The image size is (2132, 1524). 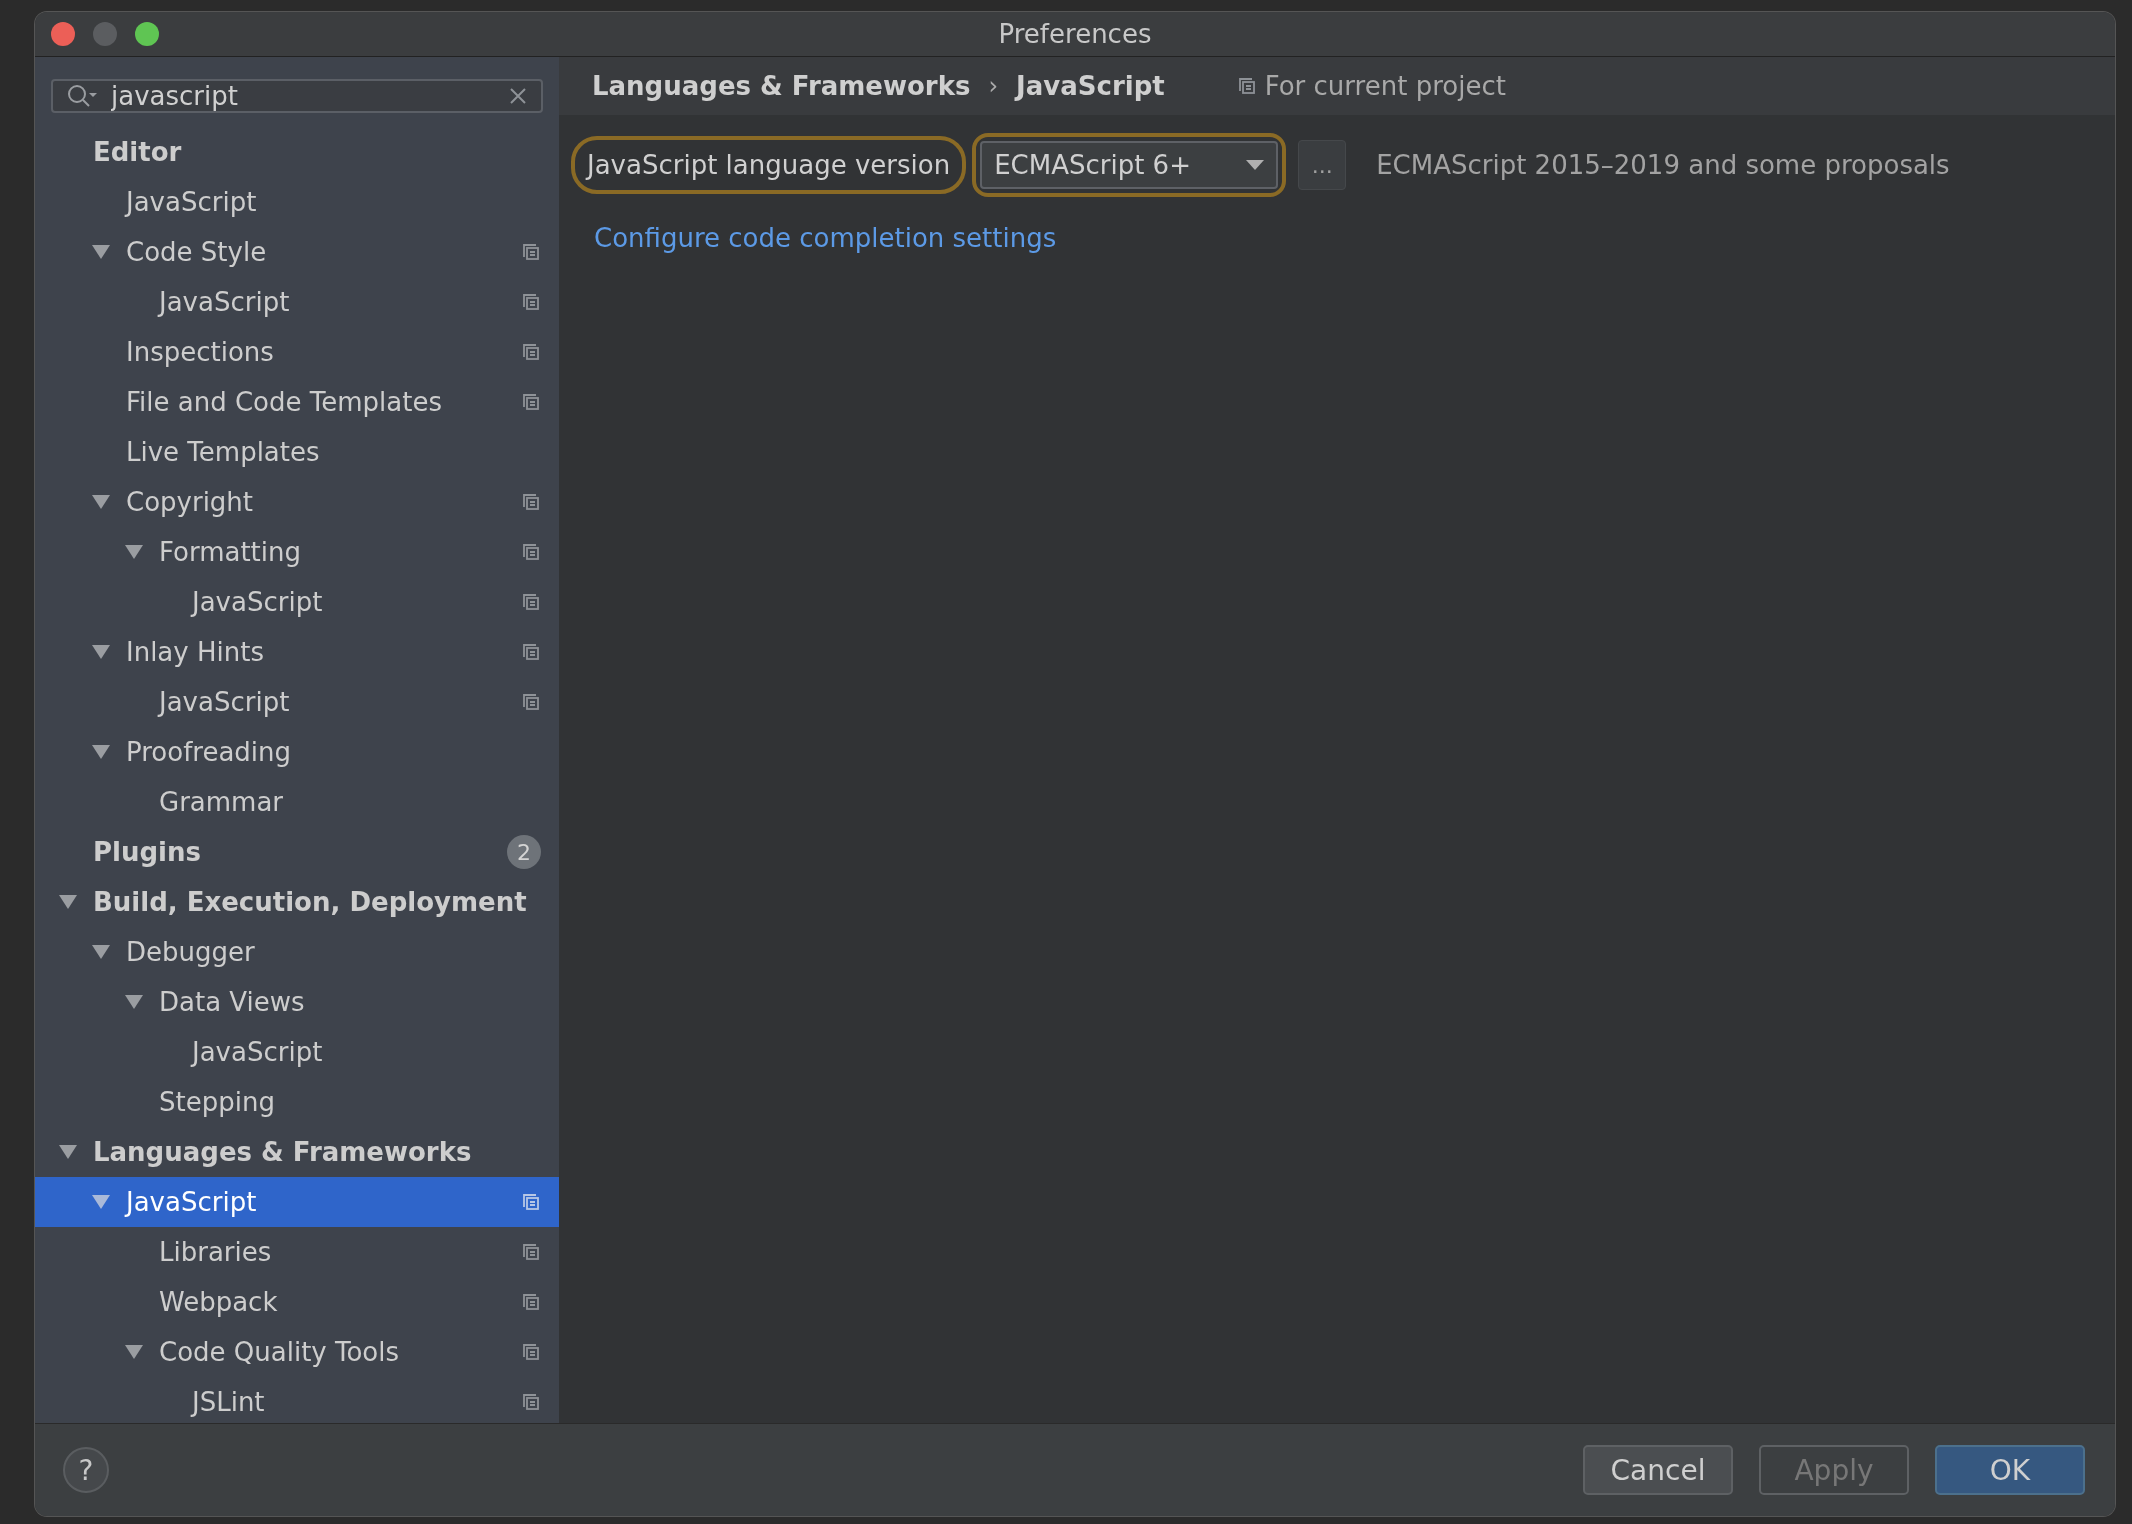 I want to click on search-box: javascript, so click(x=297, y=96).